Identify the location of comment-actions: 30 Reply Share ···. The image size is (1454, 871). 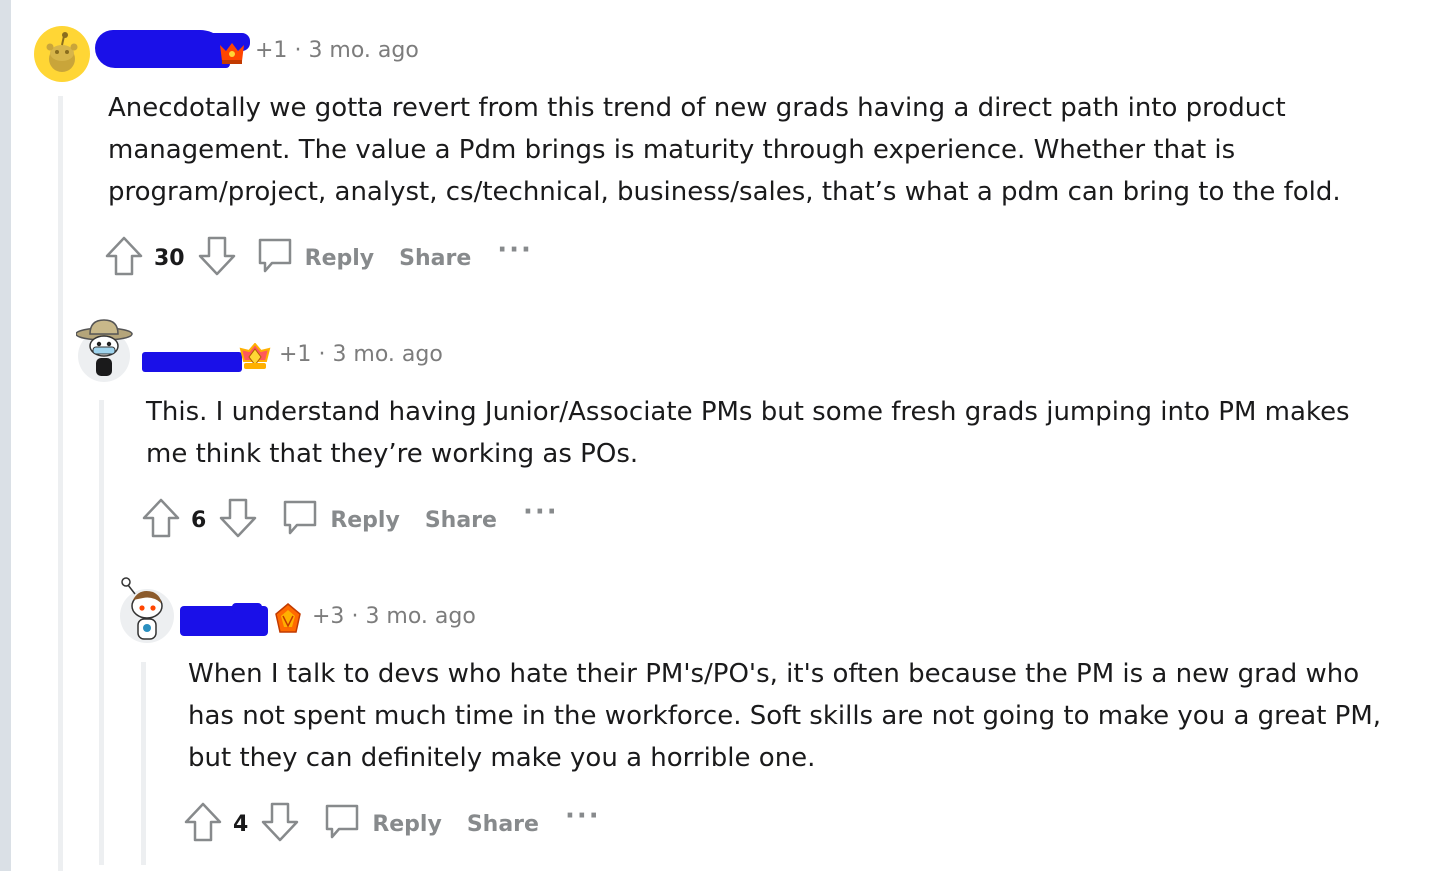
(318, 258).